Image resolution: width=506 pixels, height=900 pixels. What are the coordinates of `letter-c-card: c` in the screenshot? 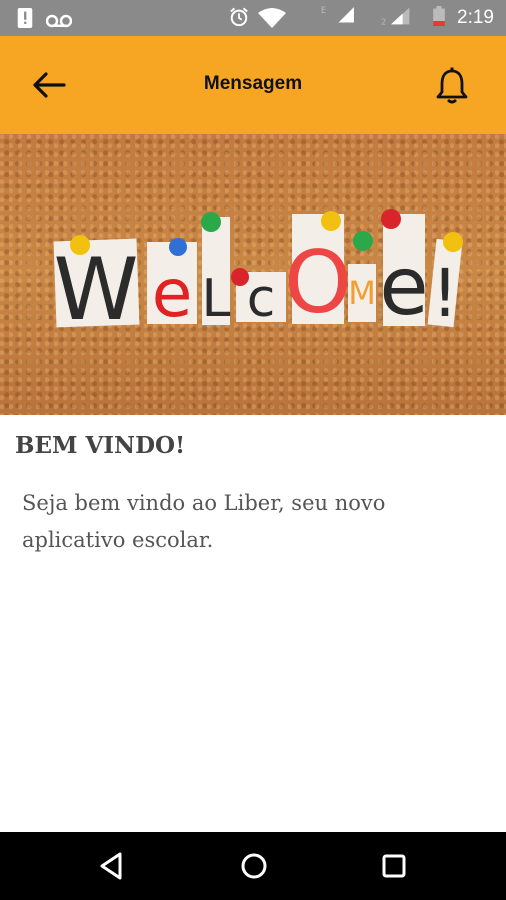 It's located at (258, 298).